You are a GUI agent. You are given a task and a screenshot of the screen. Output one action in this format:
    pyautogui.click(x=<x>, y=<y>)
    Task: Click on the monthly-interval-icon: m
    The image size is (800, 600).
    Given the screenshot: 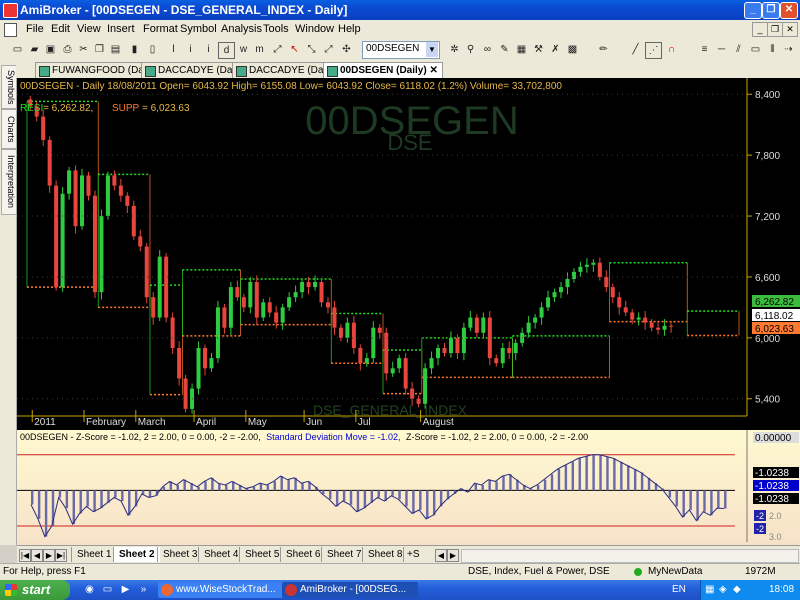 What is the action you would take?
    pyautogui.click(x=259, y=49)
    